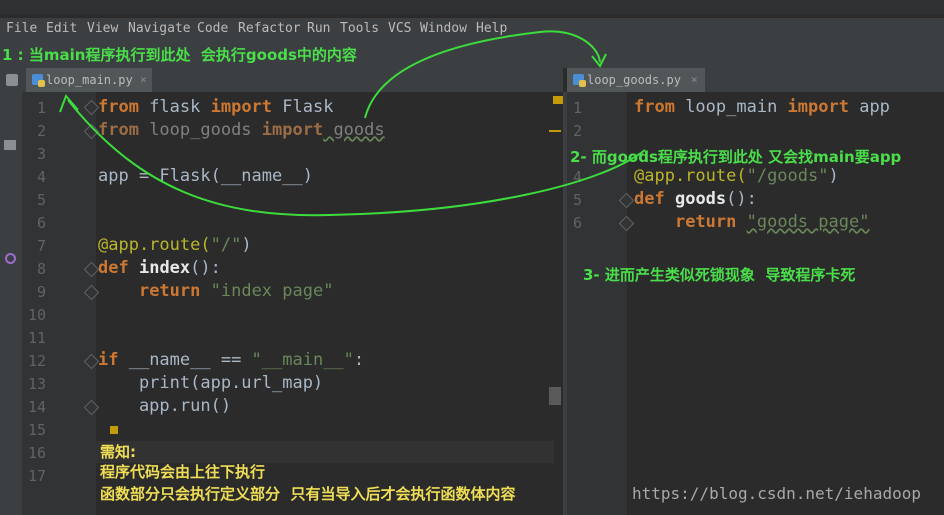 The width and height of the screenshot is (944, 515). What do you see at coordinates (482, 74) in the screenshot?
I see `arrow-main-to-goods` at bounding box center [482, 74].